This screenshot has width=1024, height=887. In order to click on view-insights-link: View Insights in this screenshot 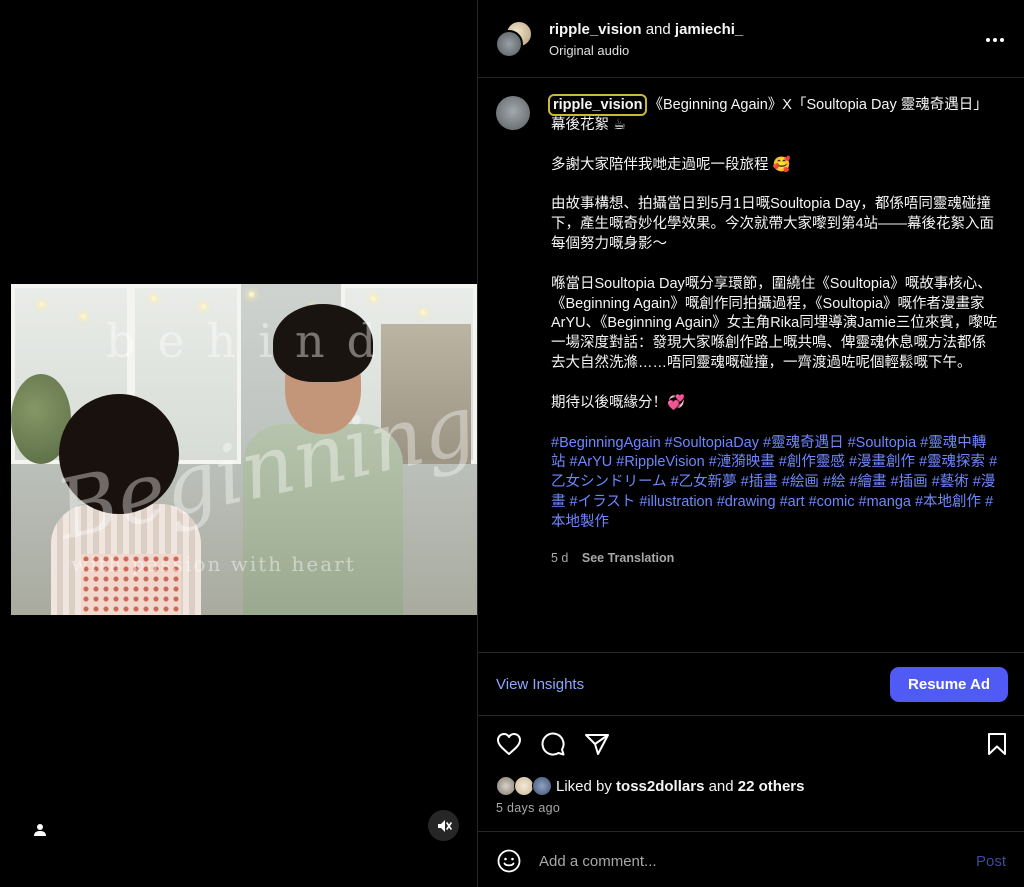, I will do `click(540, 684)`.